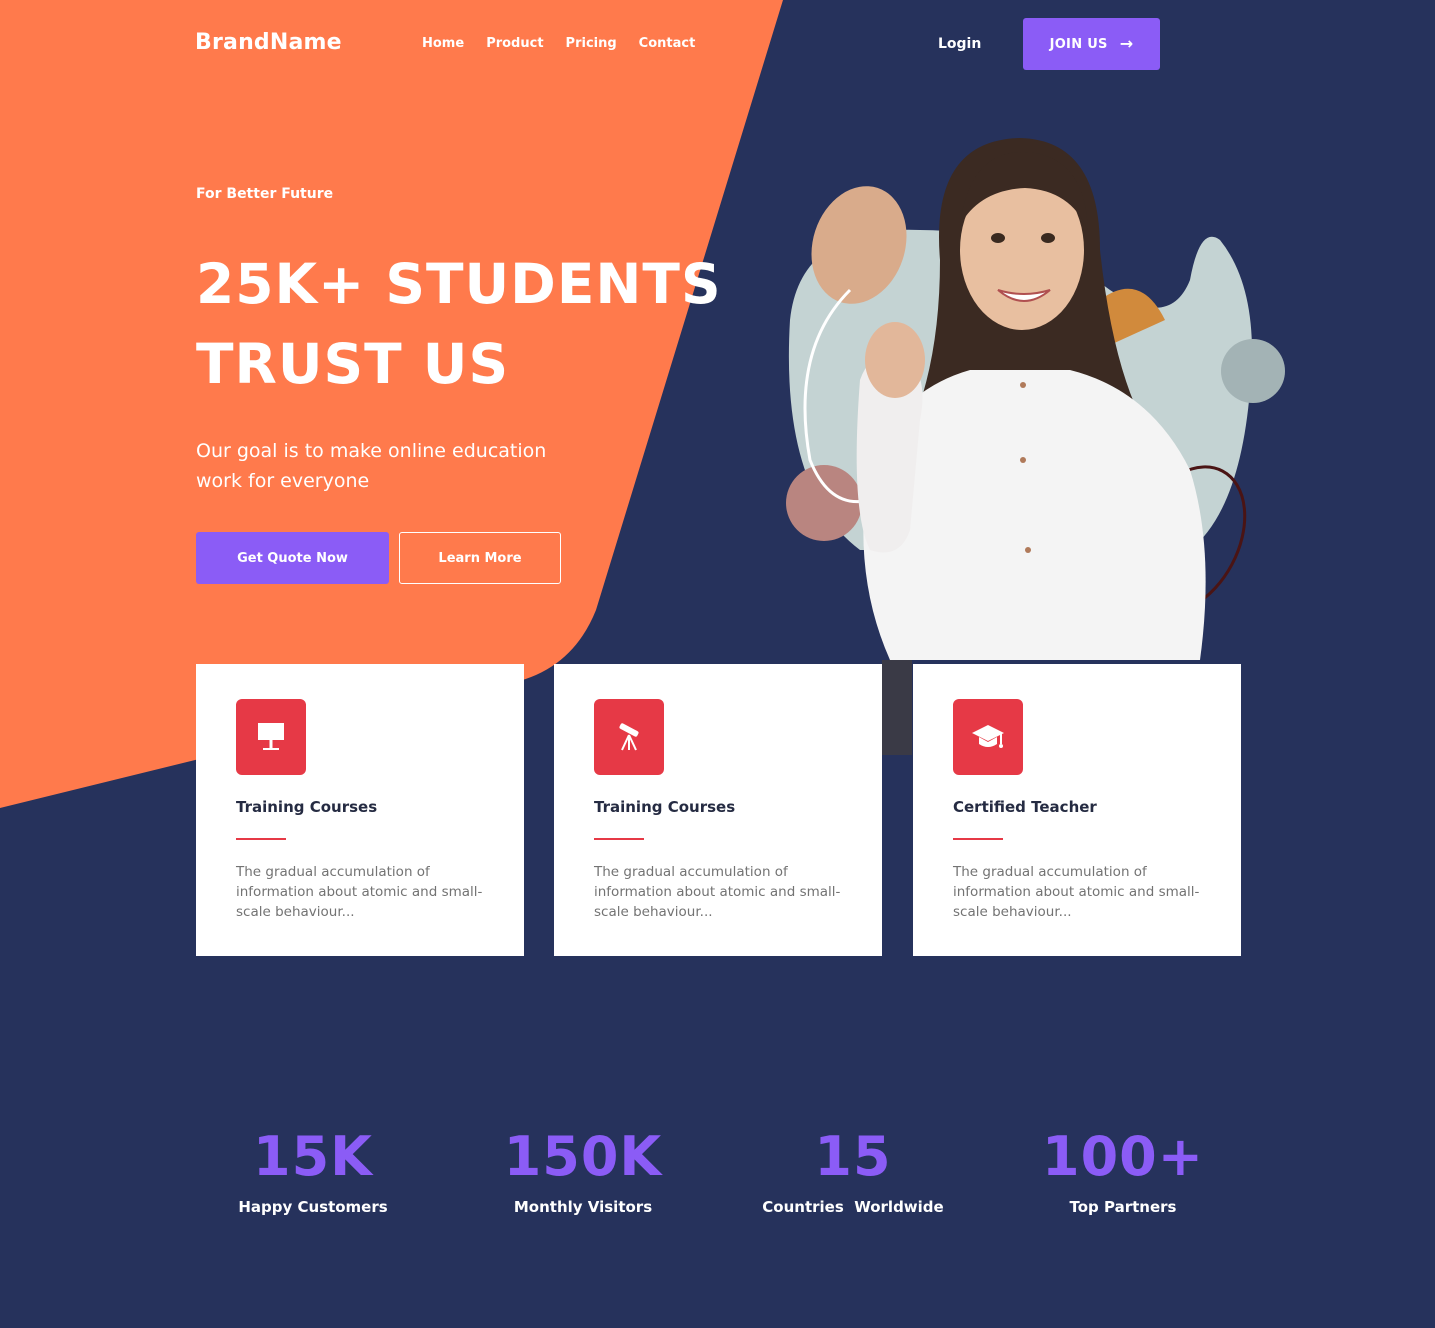  I want to click on stat-label: Countries Worldwide, so click(853, 1207).